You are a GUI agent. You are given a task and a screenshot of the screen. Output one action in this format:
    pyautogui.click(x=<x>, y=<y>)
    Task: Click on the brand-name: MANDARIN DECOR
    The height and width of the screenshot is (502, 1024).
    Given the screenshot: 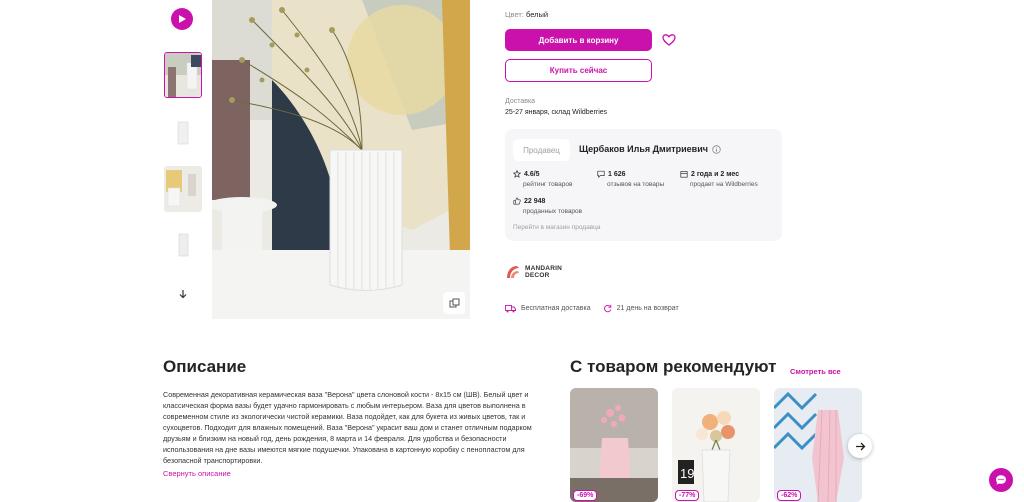 What is the action you would take?
    pyautogui.click(x=543, y=272)
    